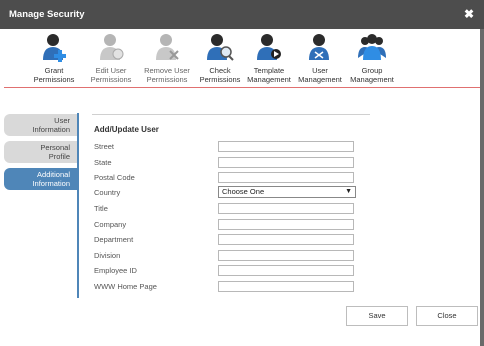  What do you see at coordinates (107, 255) in the screenshot?
I see `division-label: Division` at bounding box center [107, 255].